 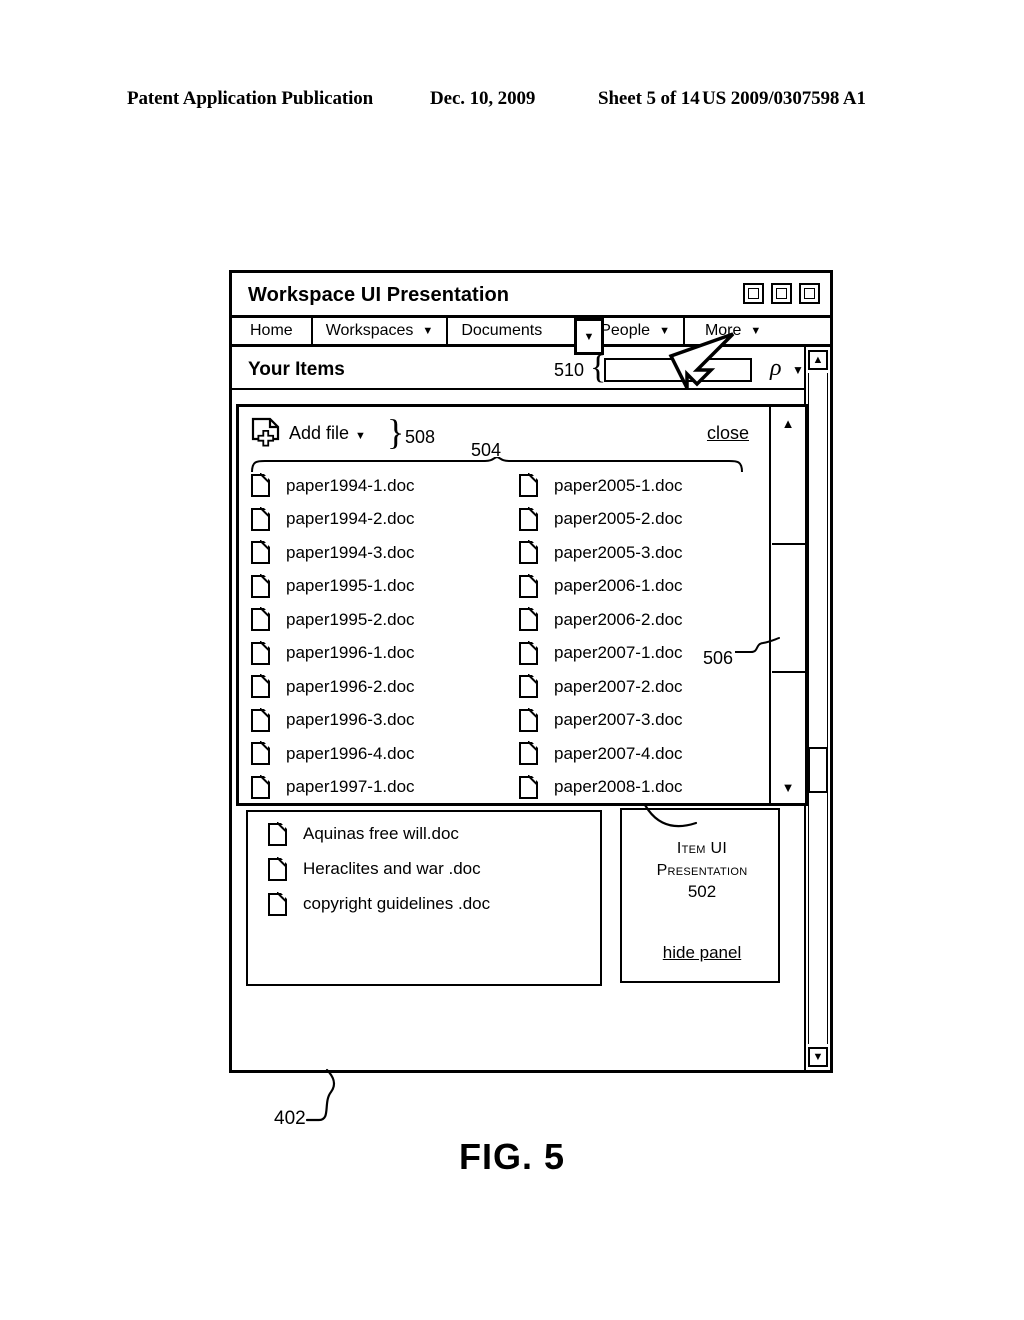 What do you see at coordinates (654, 486) in the screenshot?
I see `list-item: paper2005-1.doc` at bounding box center [654, 486].